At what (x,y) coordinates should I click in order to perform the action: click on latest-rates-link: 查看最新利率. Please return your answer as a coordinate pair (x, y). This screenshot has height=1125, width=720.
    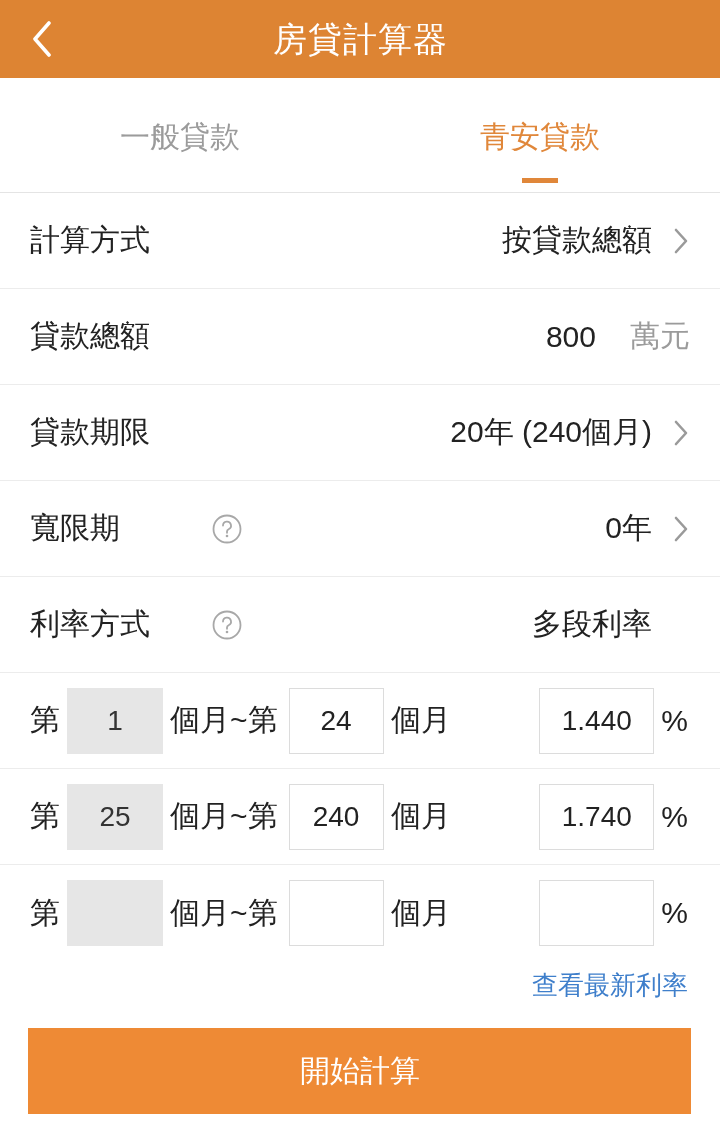
    Looking at the image, I should click on (610, 985).